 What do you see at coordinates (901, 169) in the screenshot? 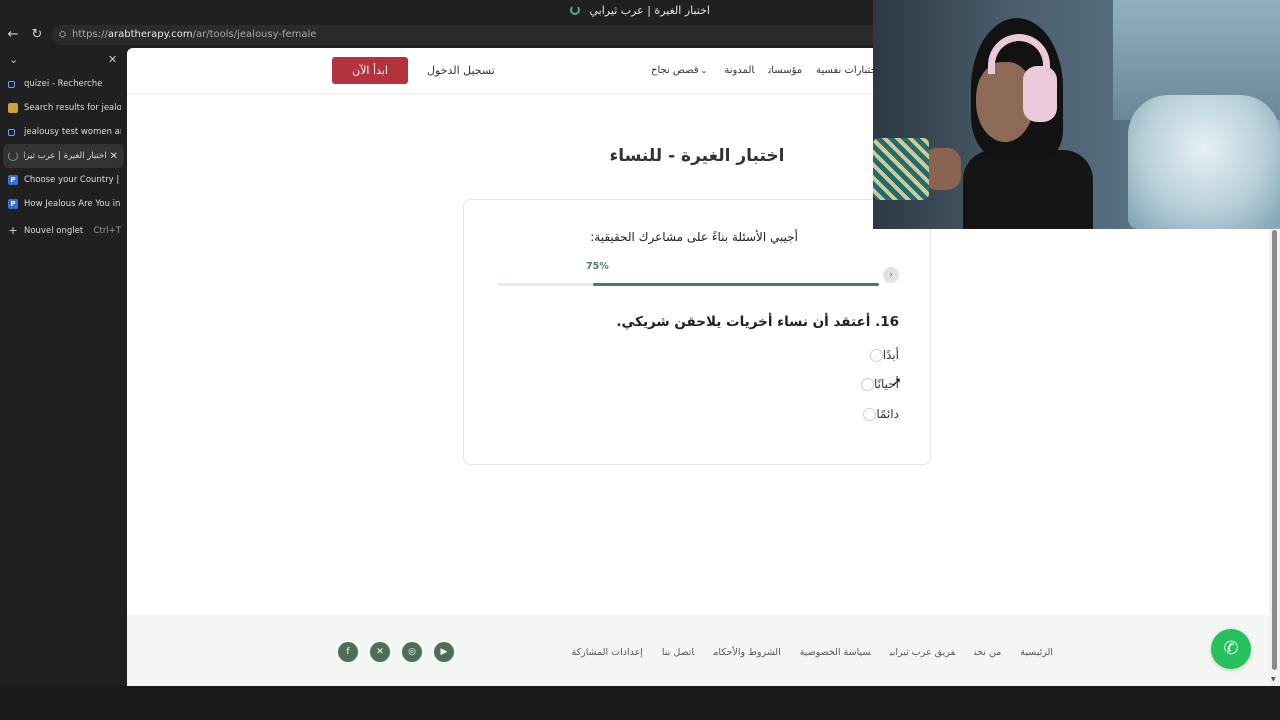
I see `mug` at bounding box center [901, 169].